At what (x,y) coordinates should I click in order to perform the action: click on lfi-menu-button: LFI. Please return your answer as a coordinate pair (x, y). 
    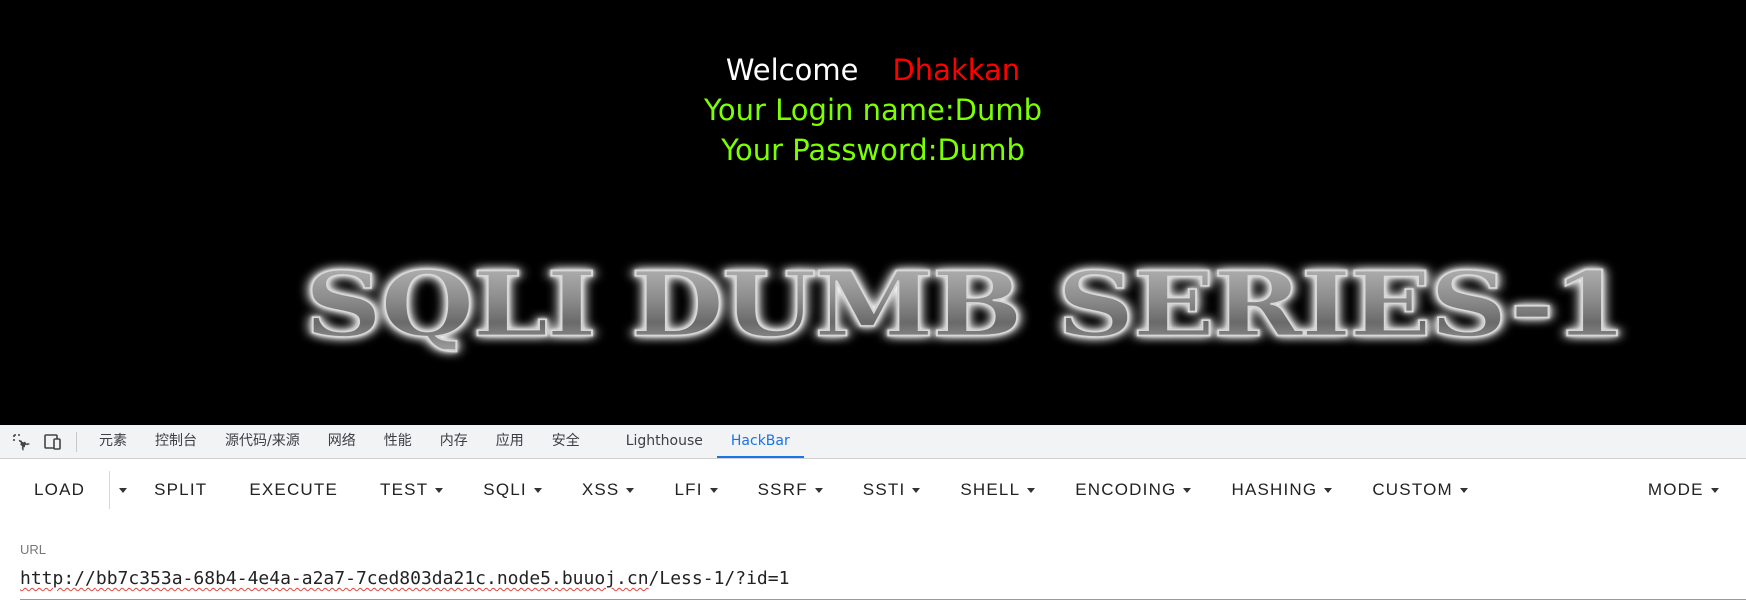
    Looking at the image, I should click on (696, 490).